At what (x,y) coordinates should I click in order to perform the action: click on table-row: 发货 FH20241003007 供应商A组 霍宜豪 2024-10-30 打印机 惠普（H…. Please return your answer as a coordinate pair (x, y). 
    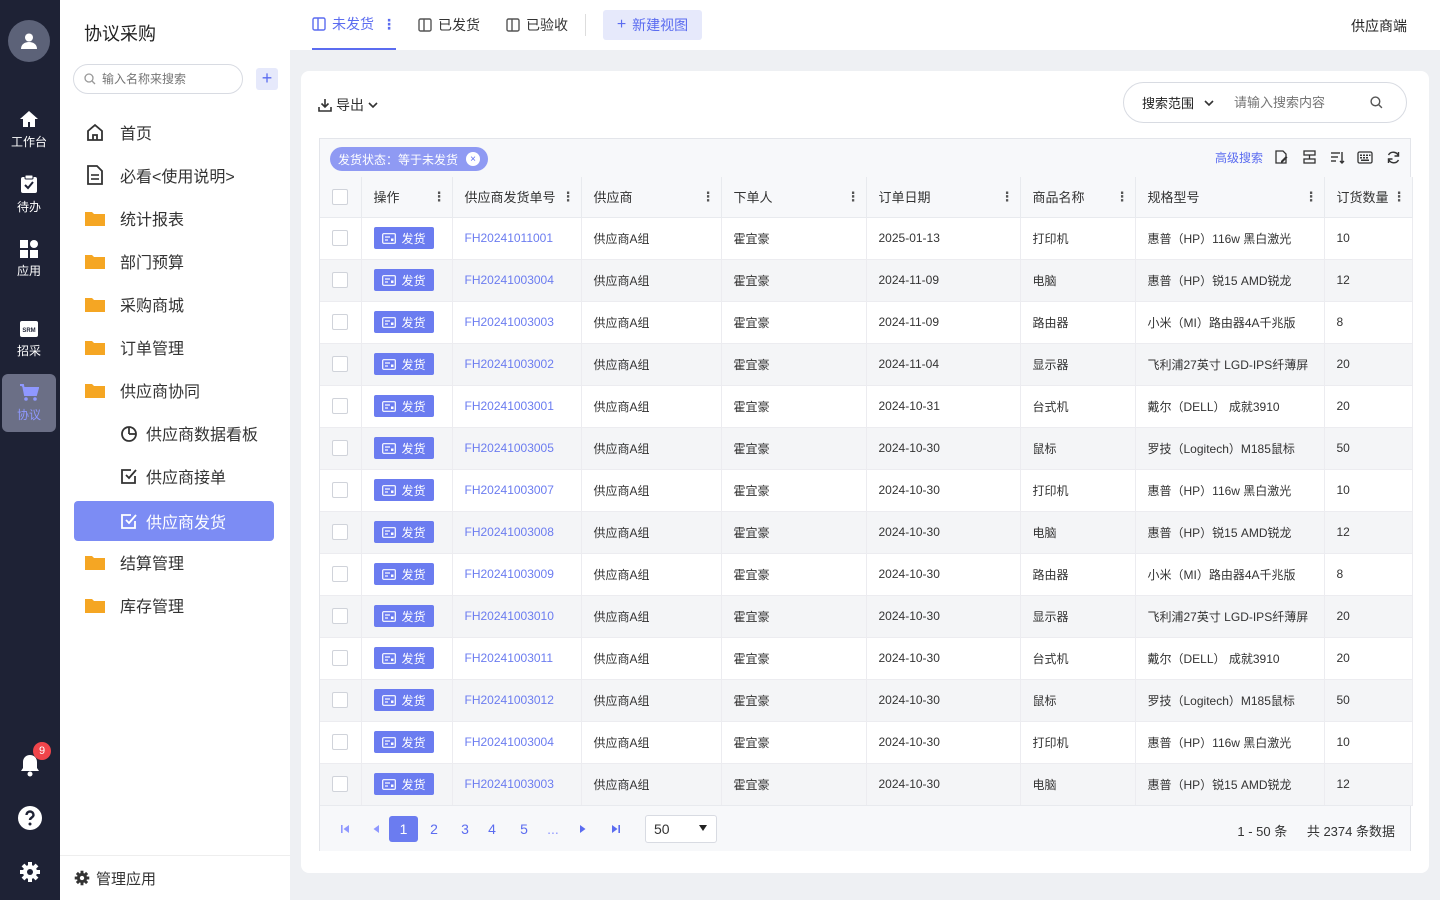
    Looking at the image, I should click on (866, 490).